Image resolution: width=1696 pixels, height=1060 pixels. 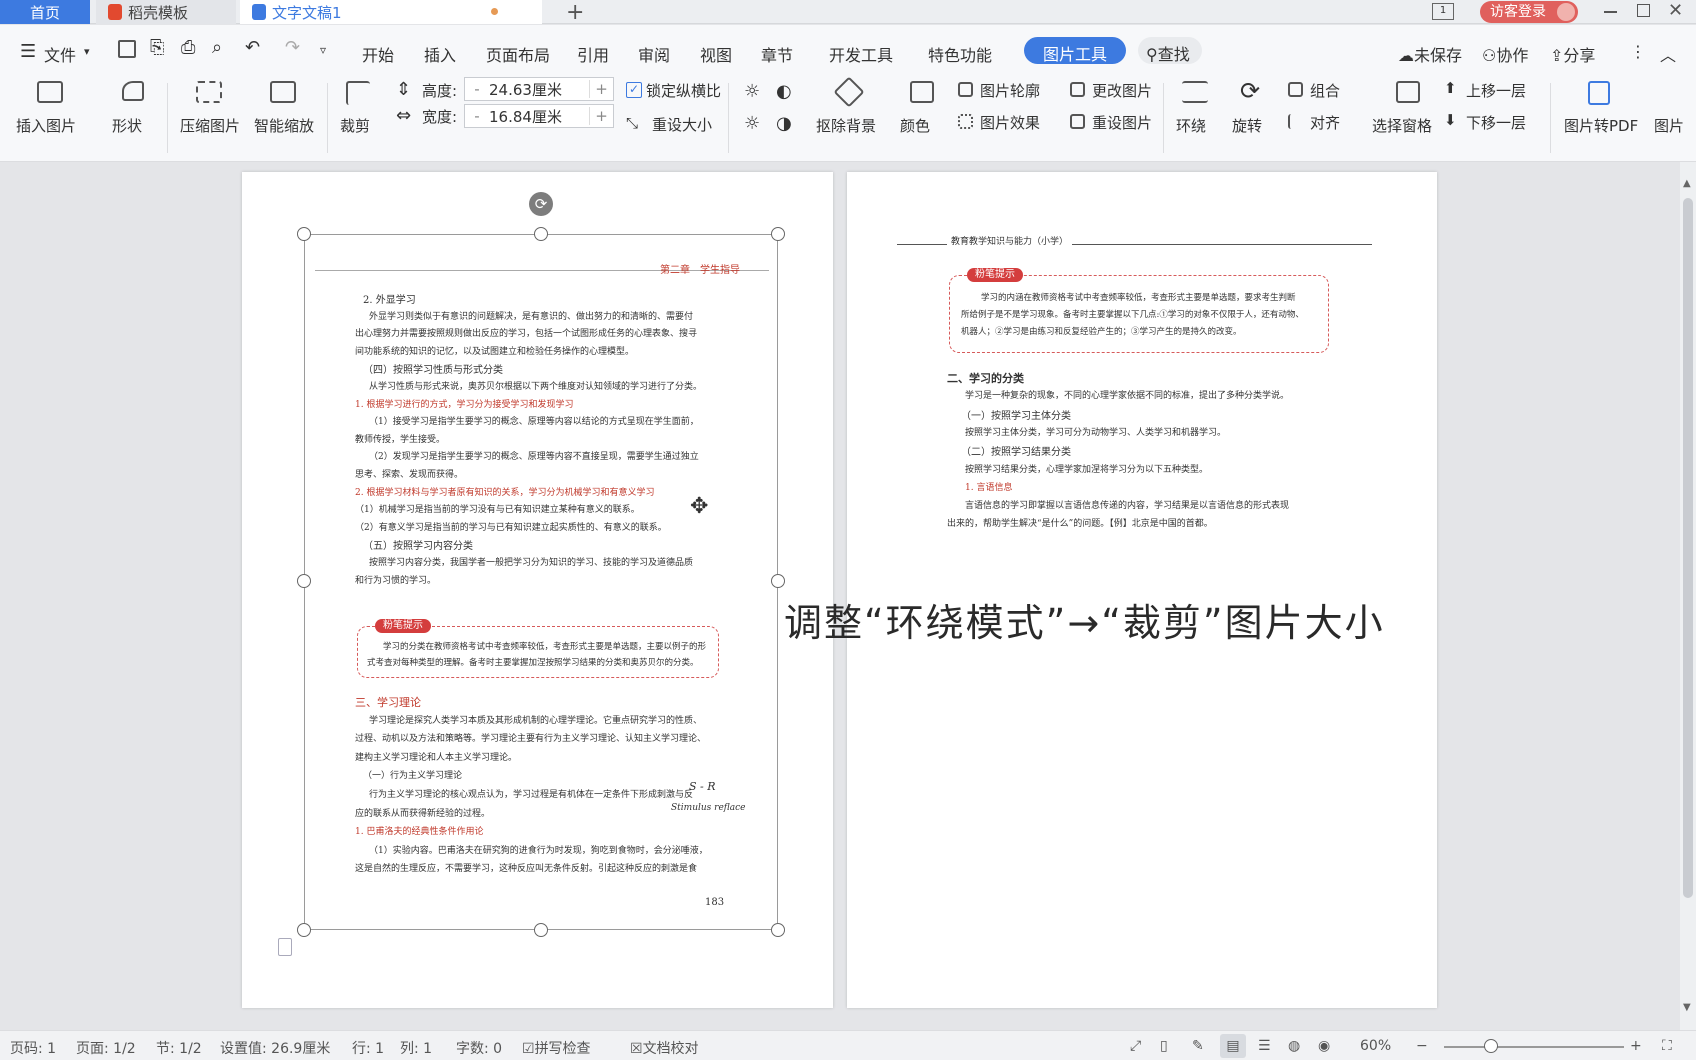 I want to click on vertical-scrollbar: ▲ ▼, so click(x=1688, y=596).